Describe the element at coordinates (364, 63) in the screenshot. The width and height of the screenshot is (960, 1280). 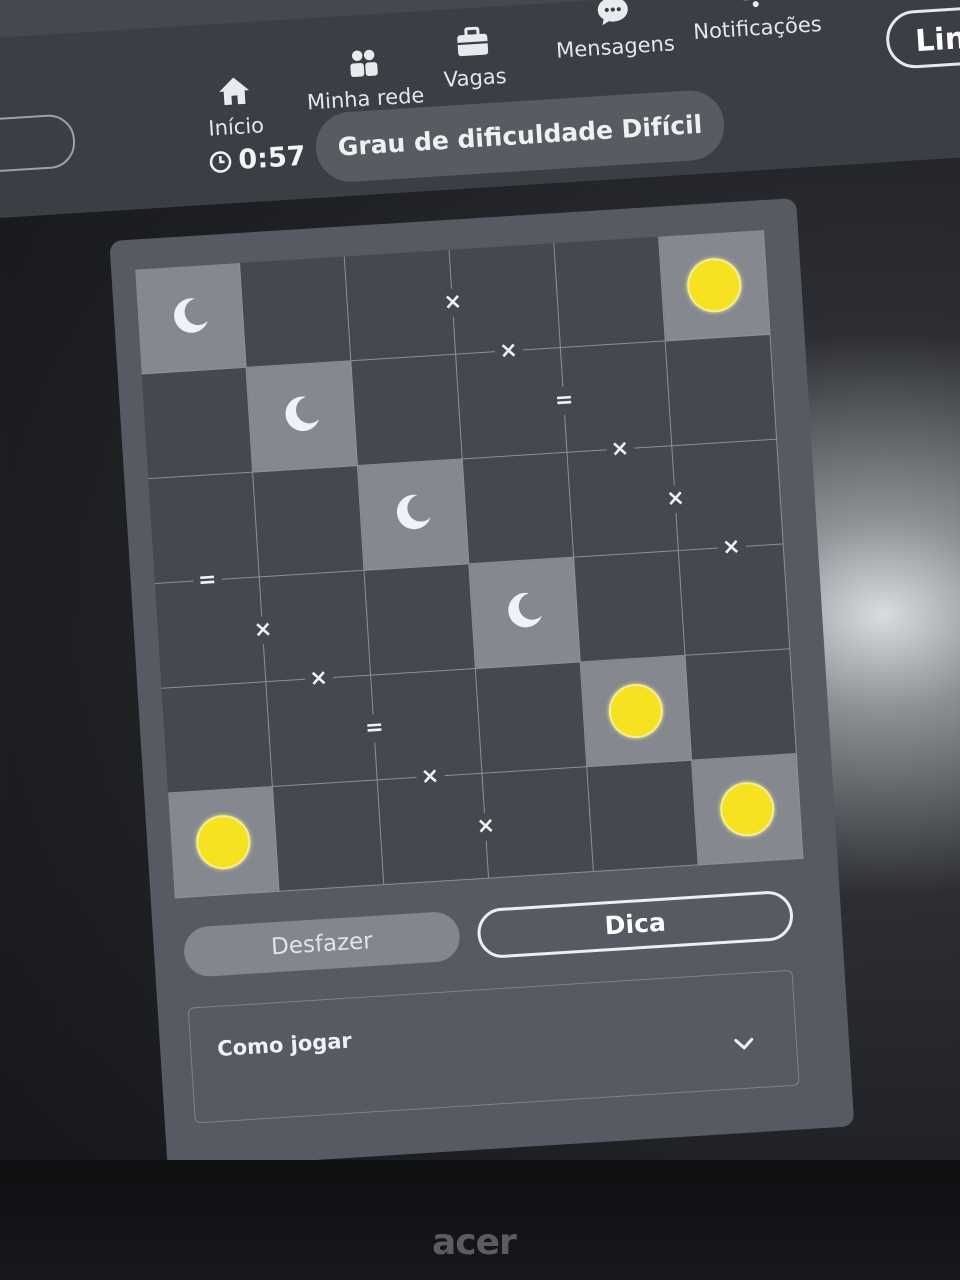
I see `network-icon` at that location.